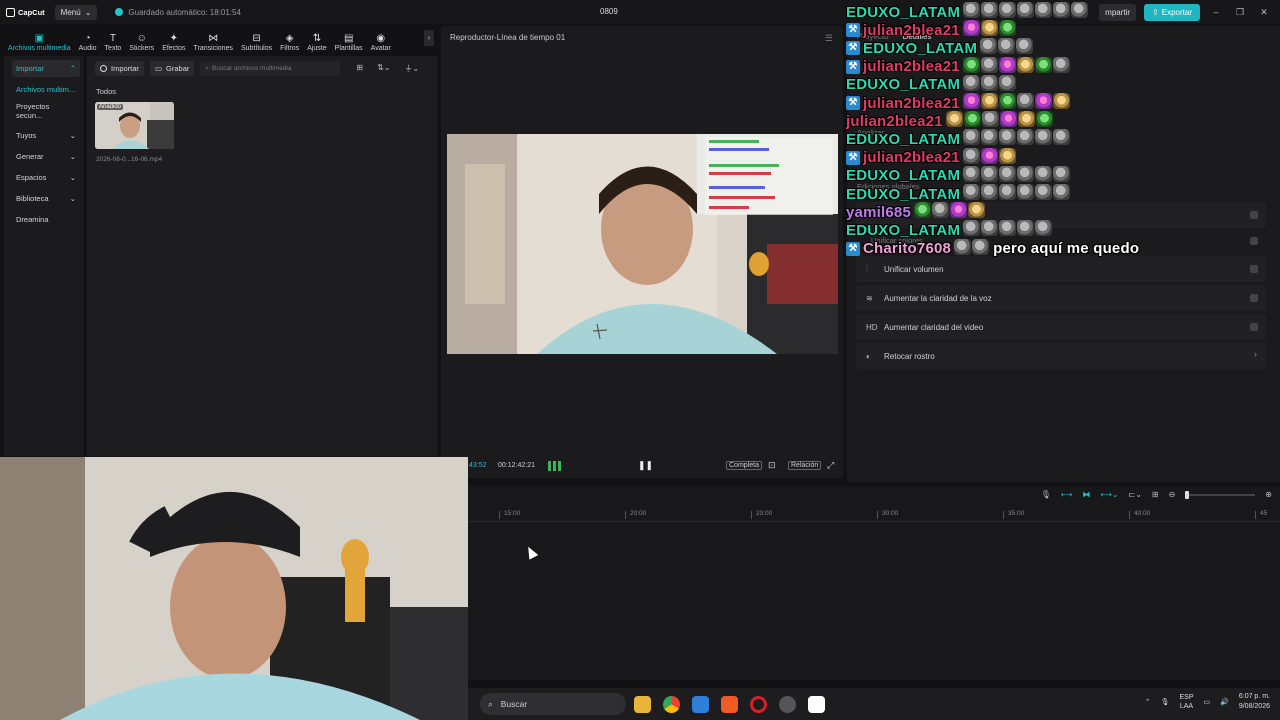 The height and width of the screenshot is (720, 1280). I want to click on zoom-in-icon: ⊕, so click(1268, 494).